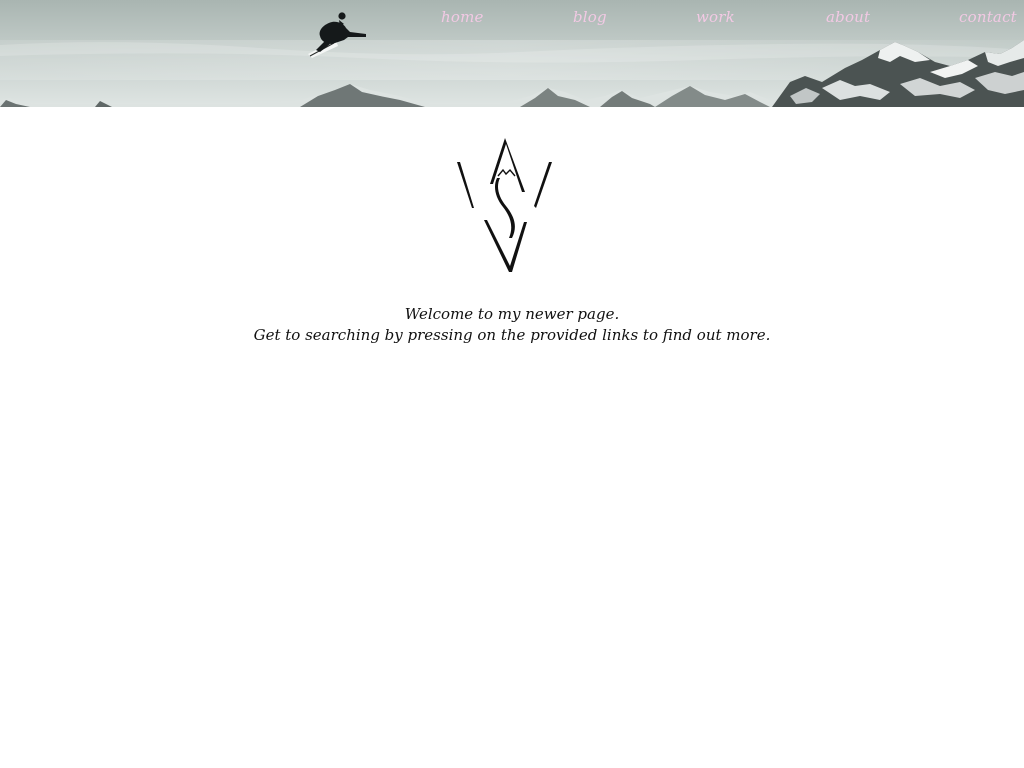 The width and height of the screenshot is (1024, 768). I want to click on nav-link-blog: blog, so click(590, 17).